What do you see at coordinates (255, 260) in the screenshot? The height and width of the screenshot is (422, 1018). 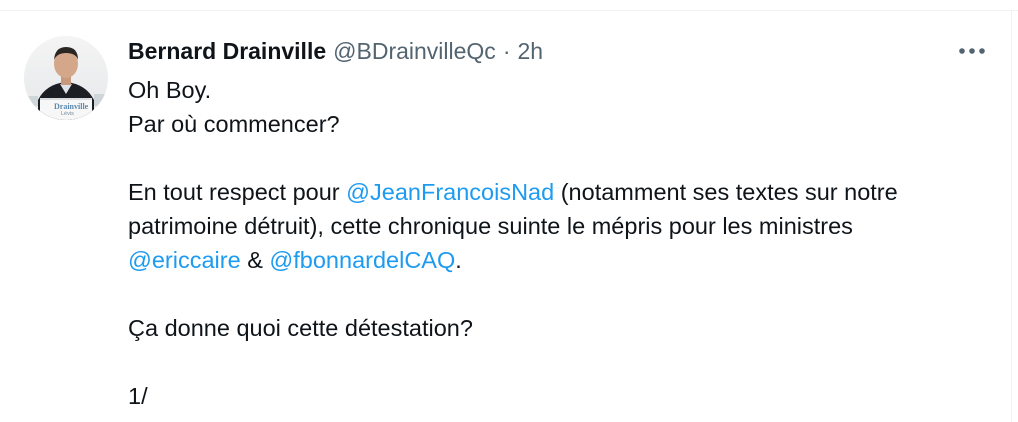 I see `tweet-text-segment: &` at bounding box center [255, 260].